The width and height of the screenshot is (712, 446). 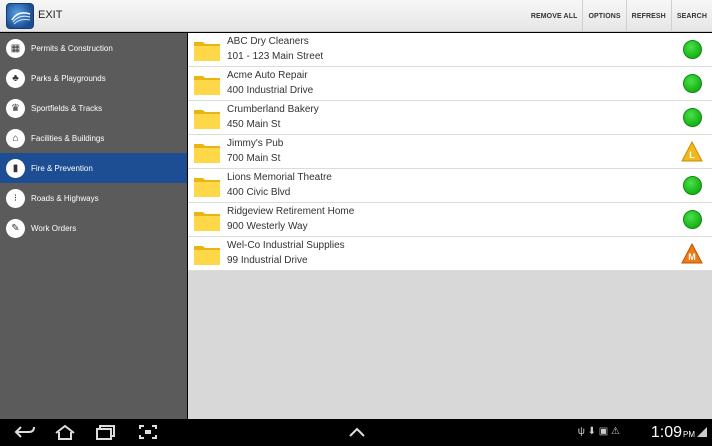 I want to click on sidebar-item-label: Work Orders, so click(x=54, y=228).